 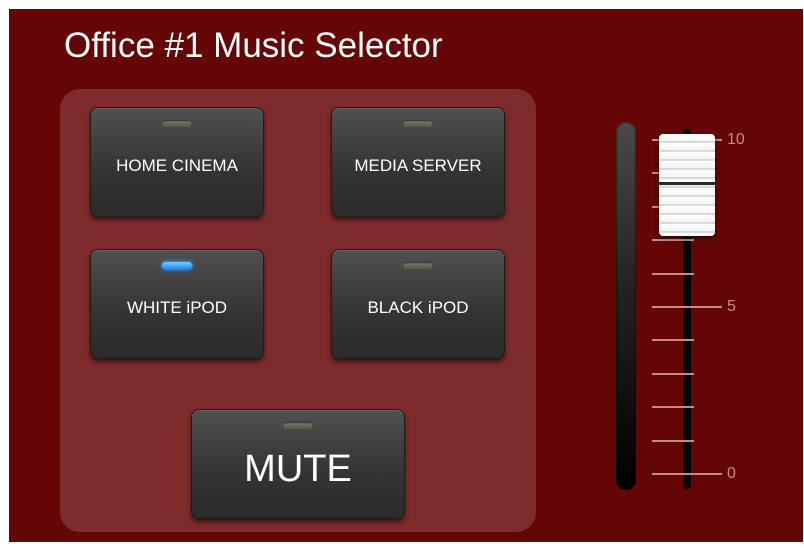 I want to click on mute-led, so click(x=298, y=425).